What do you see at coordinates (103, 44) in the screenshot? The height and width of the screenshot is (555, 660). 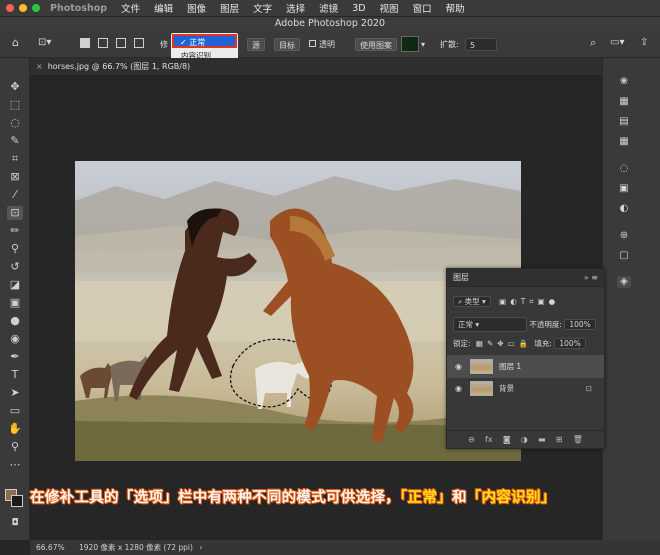 I see `add-selection-icon` at bounding box center [103, 44].